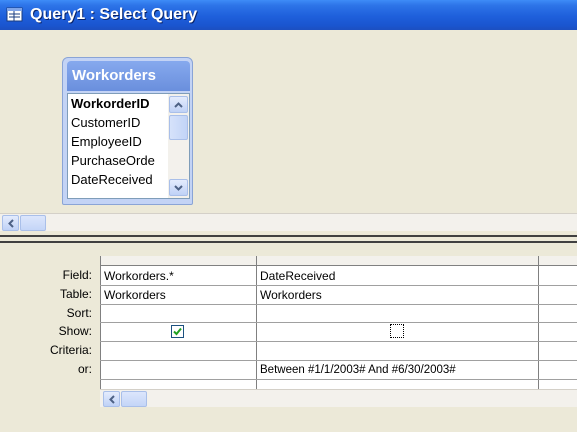 This screenshot has height=432, width=577. I want to click on grid-line, so click(338, 341).